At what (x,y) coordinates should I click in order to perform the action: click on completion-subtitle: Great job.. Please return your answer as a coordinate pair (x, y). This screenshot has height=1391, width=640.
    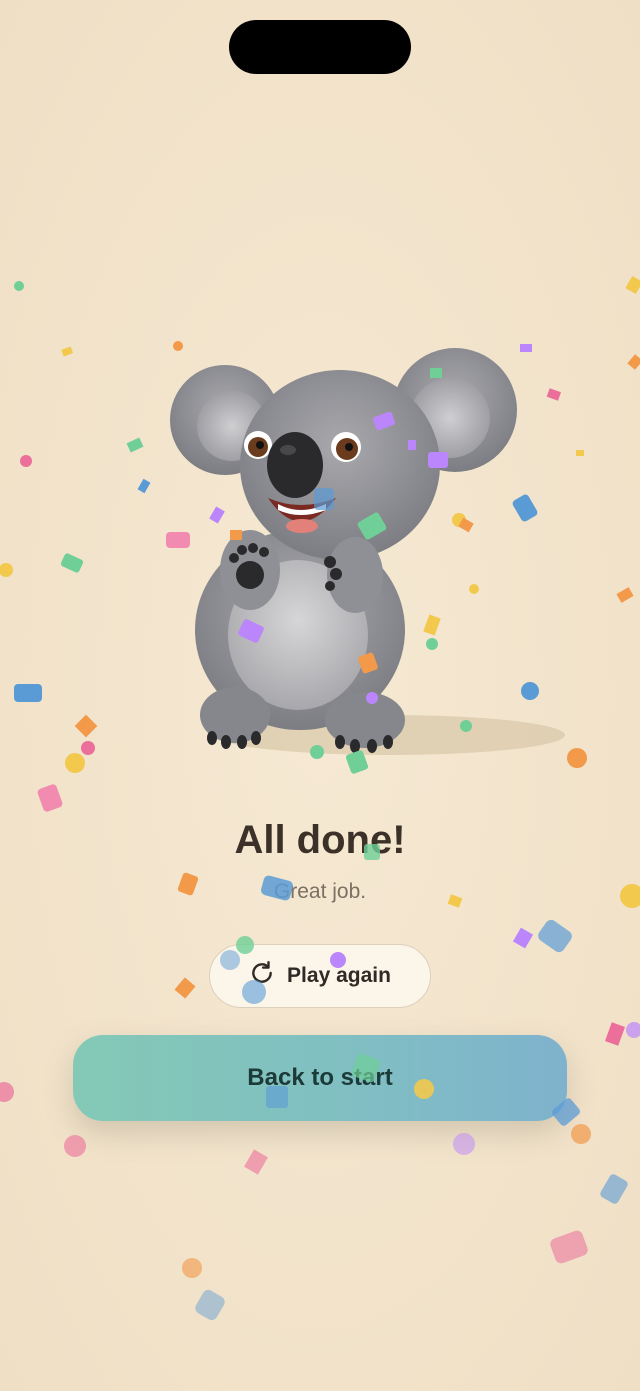
    Looking at the image, I should click on (320, 891).